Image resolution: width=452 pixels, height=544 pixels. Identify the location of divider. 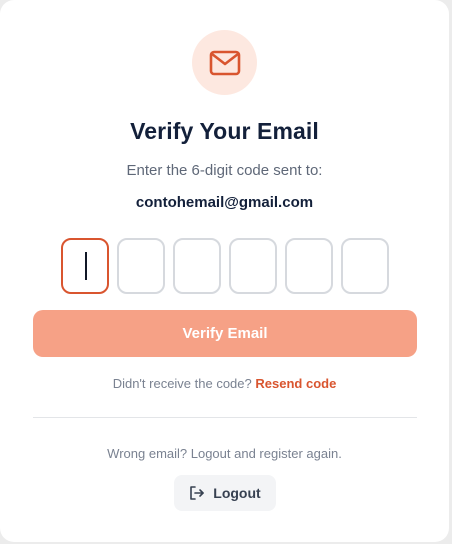
(225, 417).